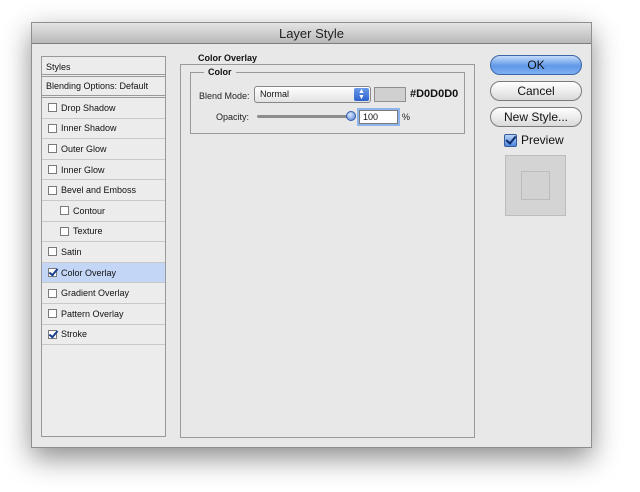 Image resolution: width=640 pixels, height=492 pixels. What do you see at coordinates (390, 94) in the screenshot?
I see `color-swatch` at bounding box center [390, 94].